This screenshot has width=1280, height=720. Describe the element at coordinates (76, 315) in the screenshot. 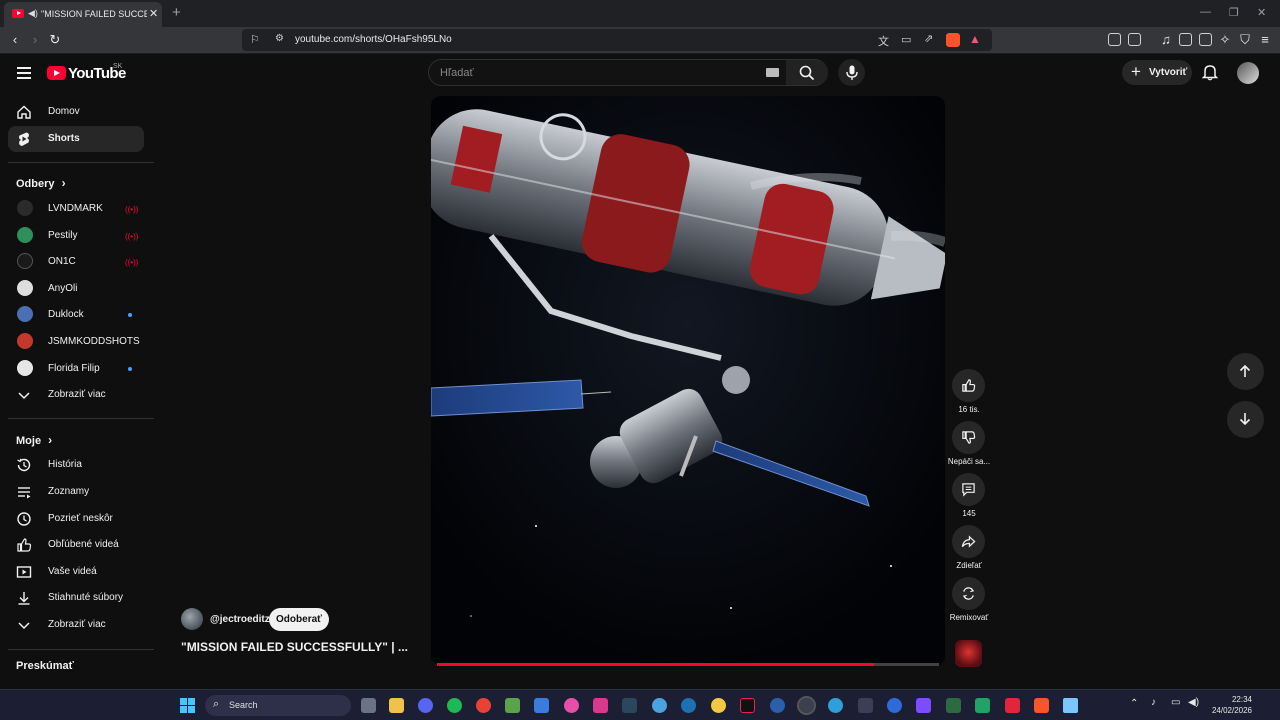

I see `subscription-item: Duklock` at that location.